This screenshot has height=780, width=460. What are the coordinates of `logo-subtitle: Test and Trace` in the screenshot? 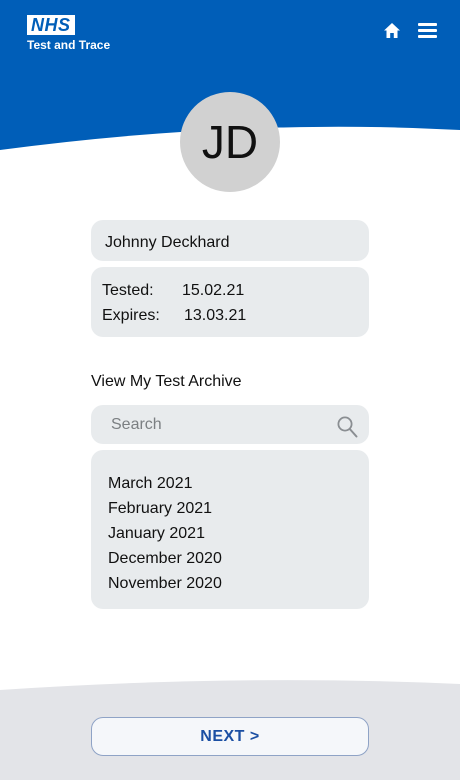 It's located at (69, 45).